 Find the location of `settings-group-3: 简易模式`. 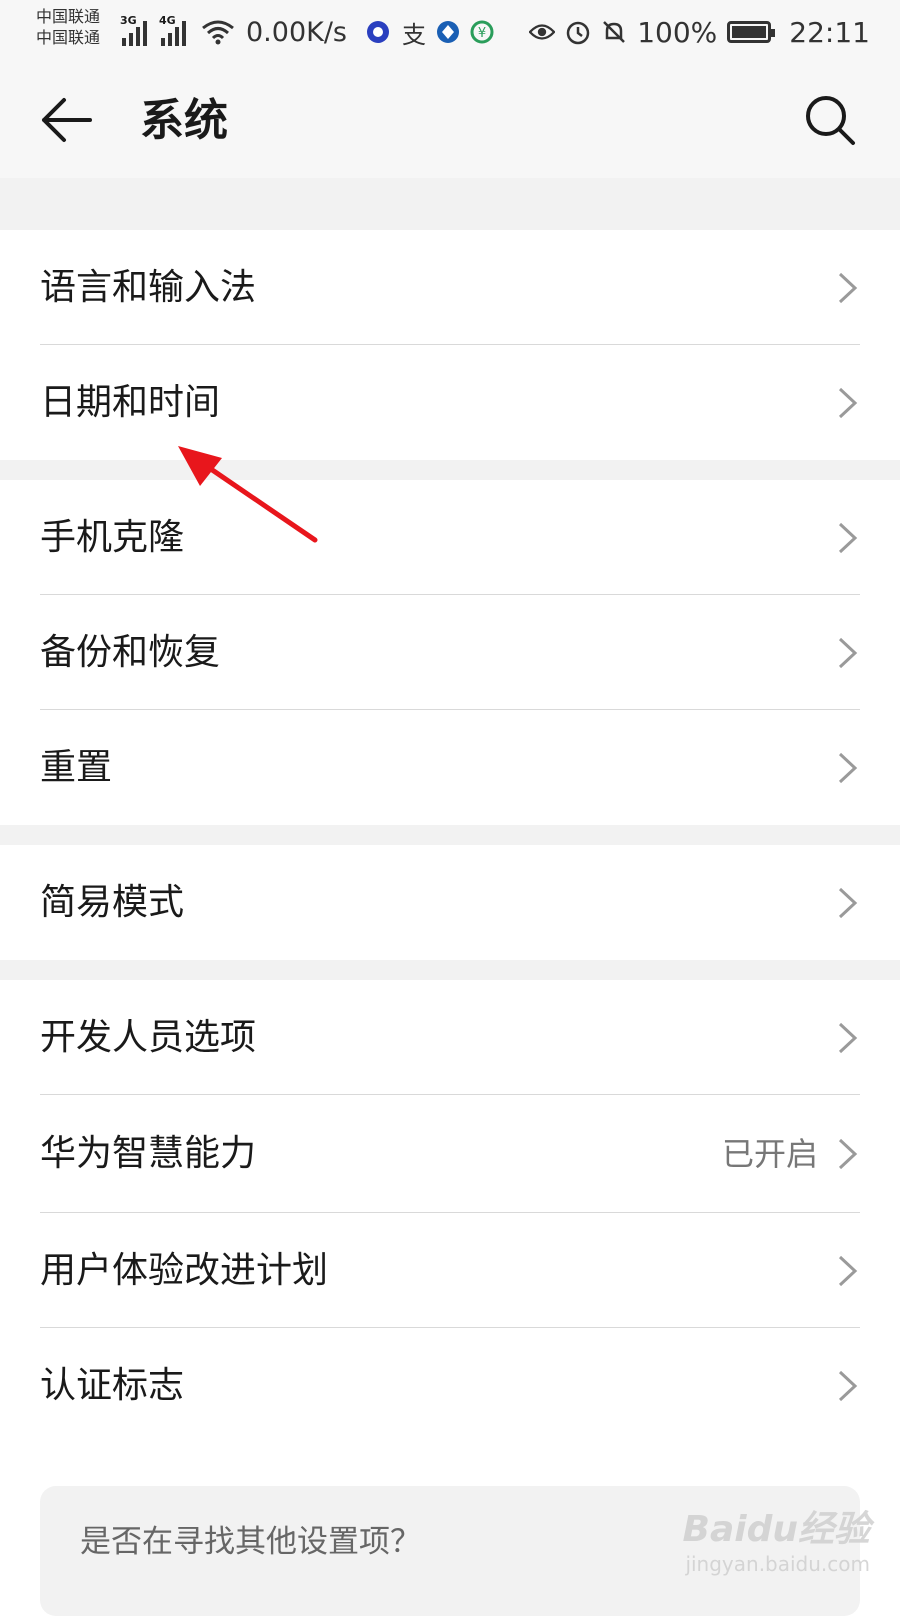

settings-group-3: 简易模式 is located at coordinates (450, 902).